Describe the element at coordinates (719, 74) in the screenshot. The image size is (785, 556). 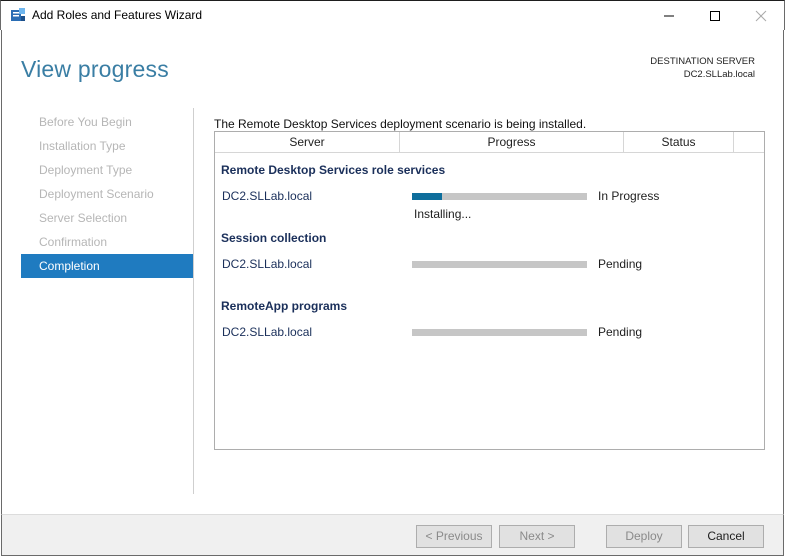
I see `destination-server-name: DC2.SLLab.local` at that location.